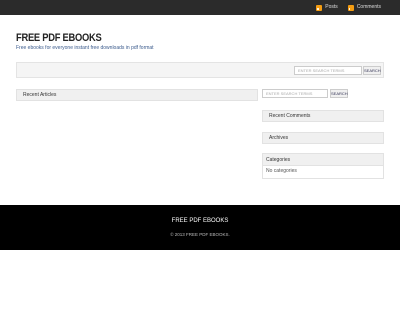 Image resolution: width=400 pixels, height=335 pixels. What do you see at coordinates (323, 160) in the screenshot?
I see `categories-header: Categories` at bounding box center [323, 160].